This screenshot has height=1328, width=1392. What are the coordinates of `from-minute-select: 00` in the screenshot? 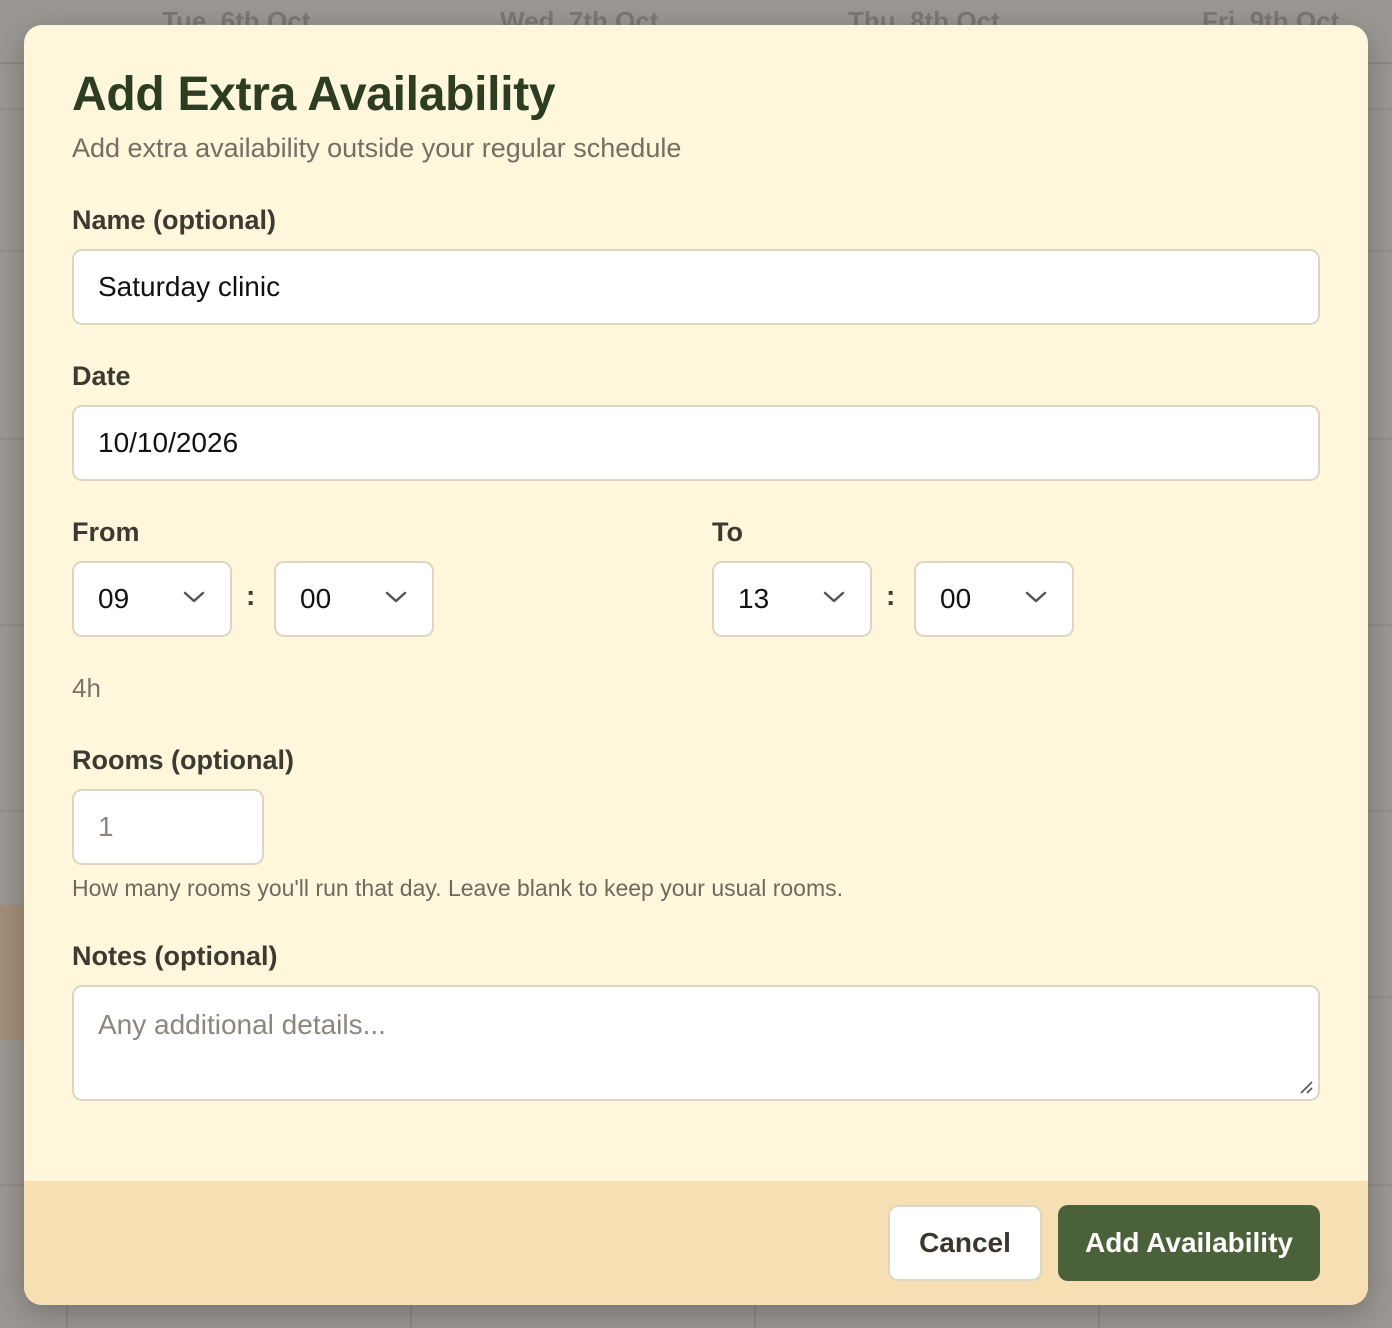 It's located at (354, 599).